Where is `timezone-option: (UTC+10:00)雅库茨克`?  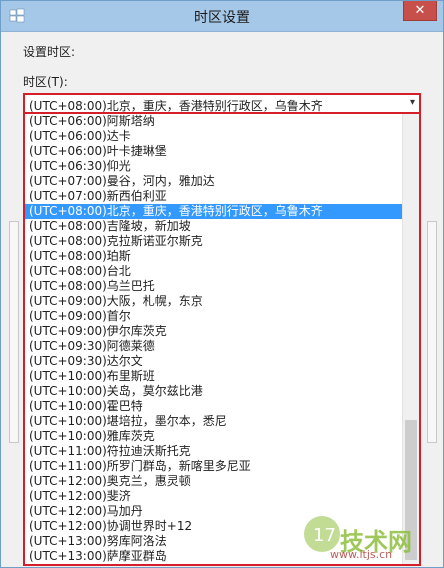 timezone-option: (UTC+10:00)雅库茨克 is located at coordinates (222, 436).